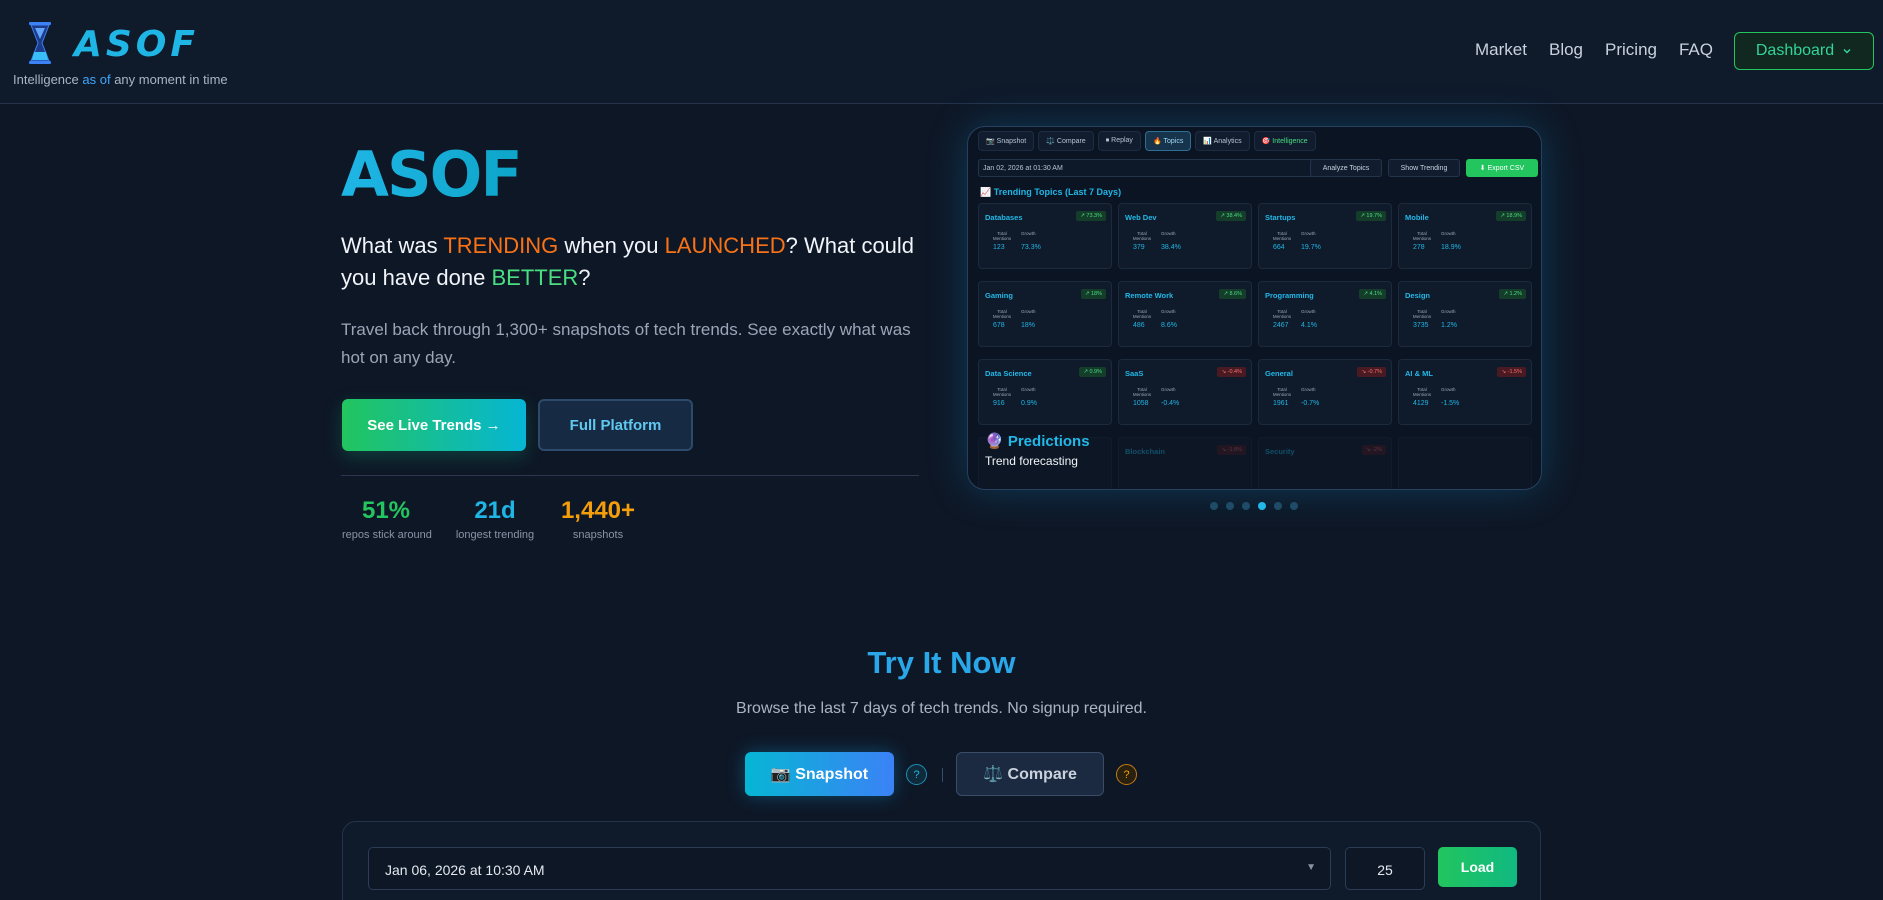 This screenshot has height=900, width=1883. Describe the element at coordinates (1037, 441) in the screenshot. I see `caption-title: 🔮 Predictions` at that location.